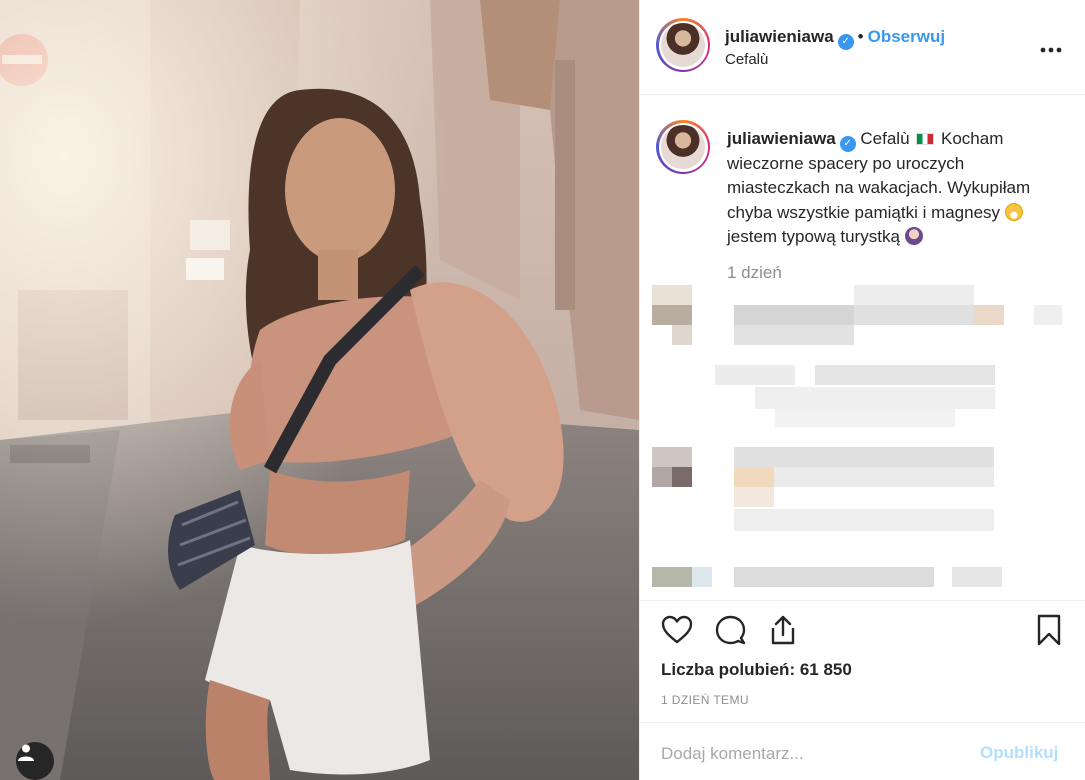 The height and width of the screenshot is (780, 1085). I want to click on tagged-users-button, so click(35, 761).